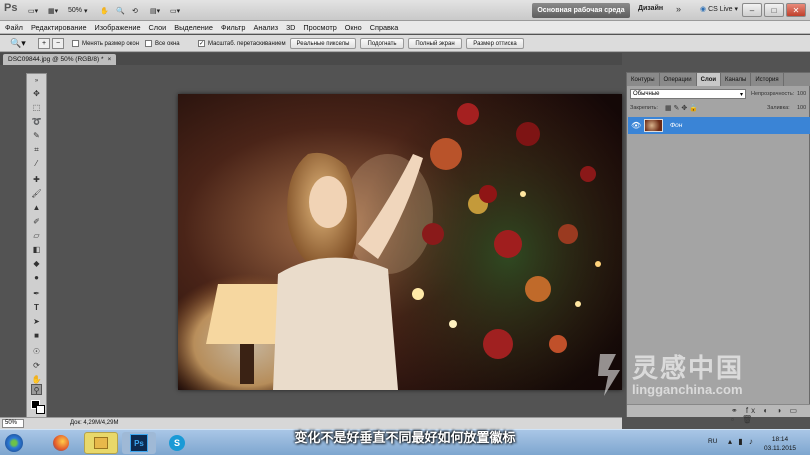 This screenshot has width=810, height=455. I want to click on fill-value: 100, so click(801, 108).